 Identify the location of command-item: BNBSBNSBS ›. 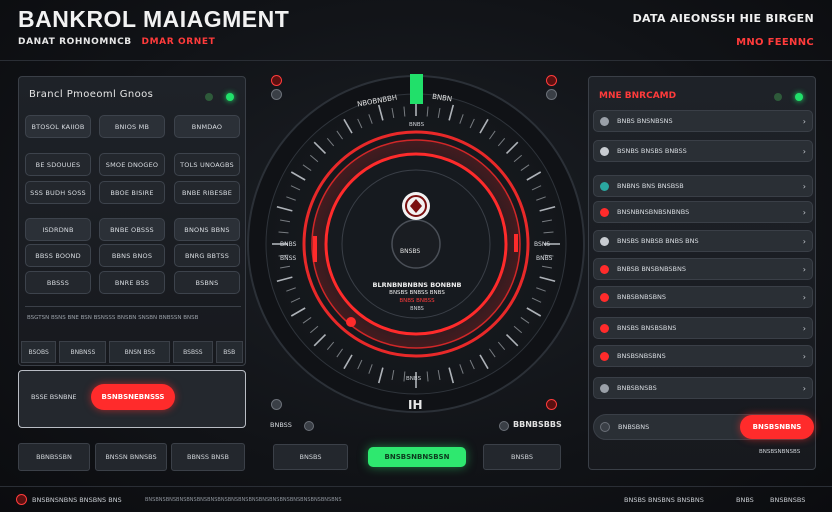
(703, 388).